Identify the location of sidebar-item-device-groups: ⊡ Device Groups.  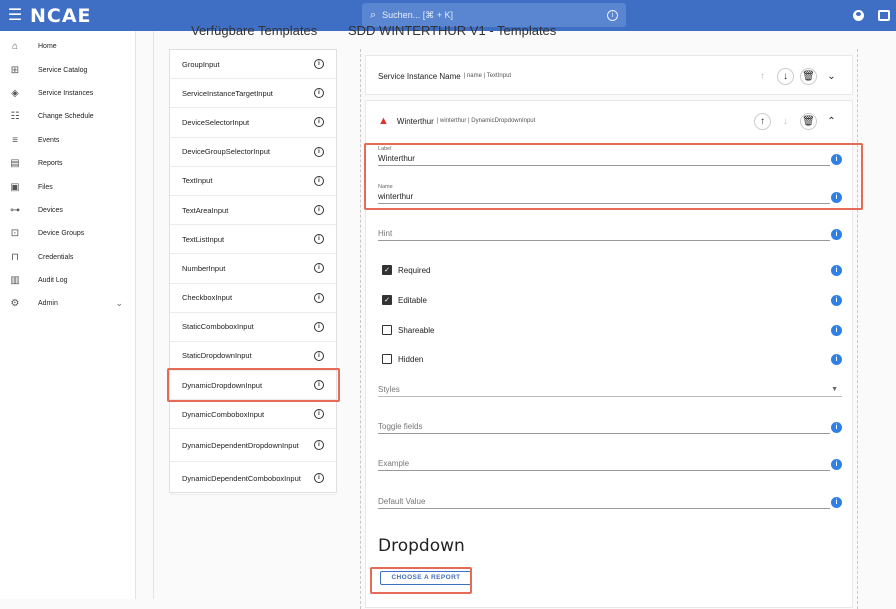
(67, 233).